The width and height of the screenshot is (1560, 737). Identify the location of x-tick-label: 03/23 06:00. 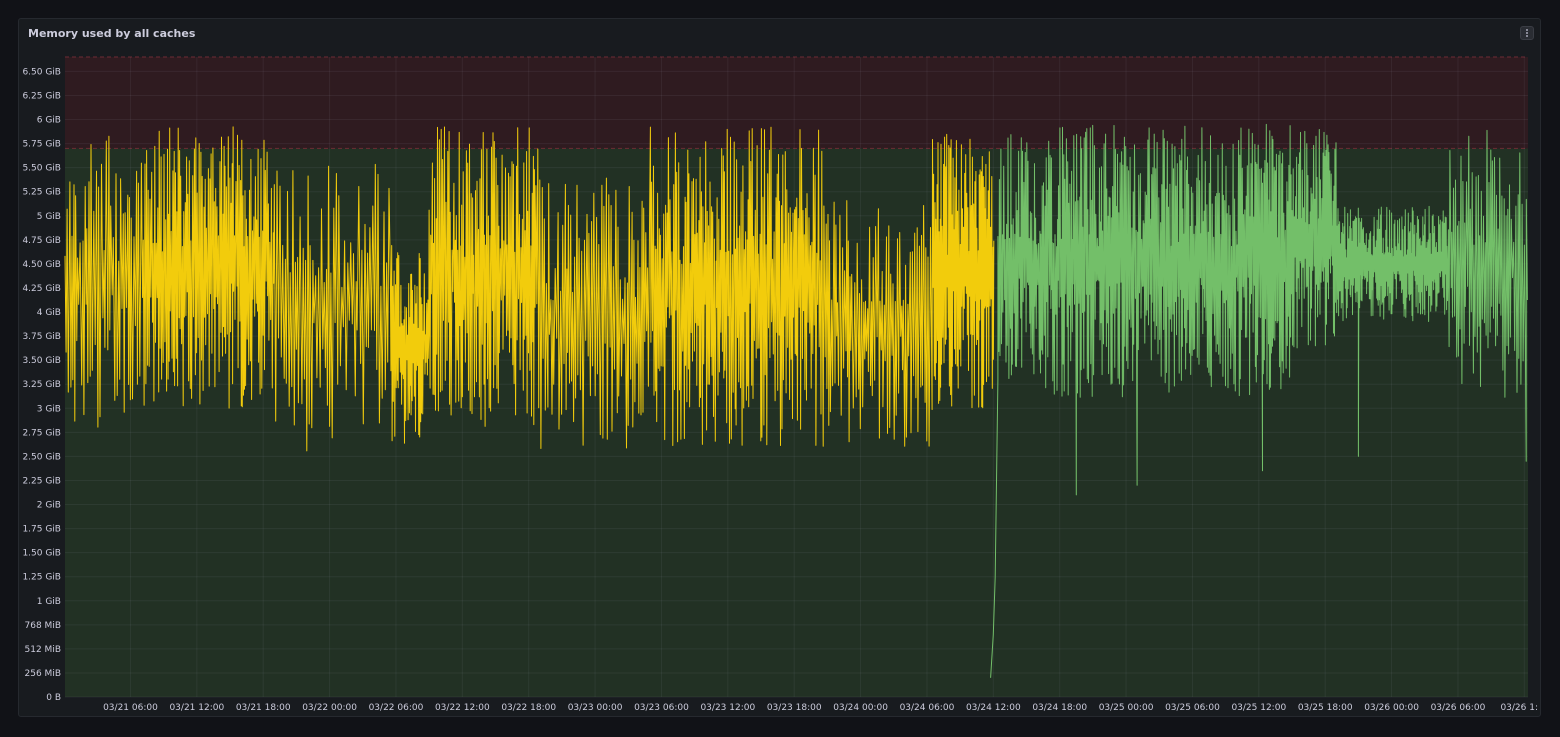
(661, 708).